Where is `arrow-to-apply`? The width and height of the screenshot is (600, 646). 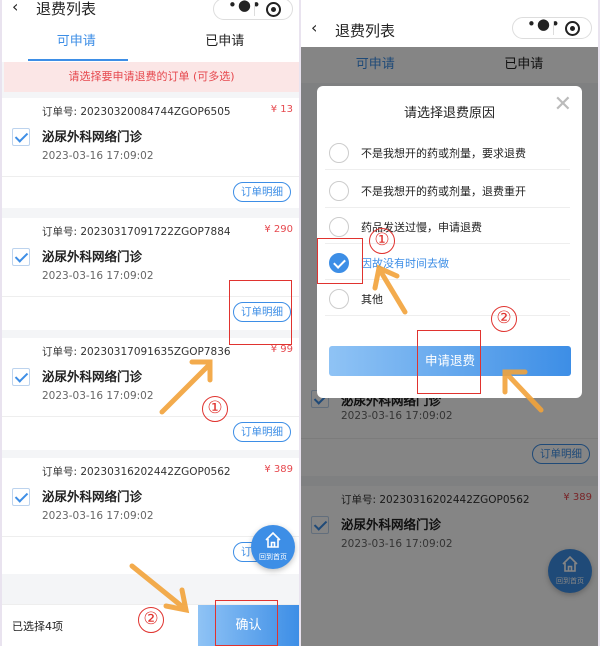 arrow-to-apply is located at coordinates (524, 392).